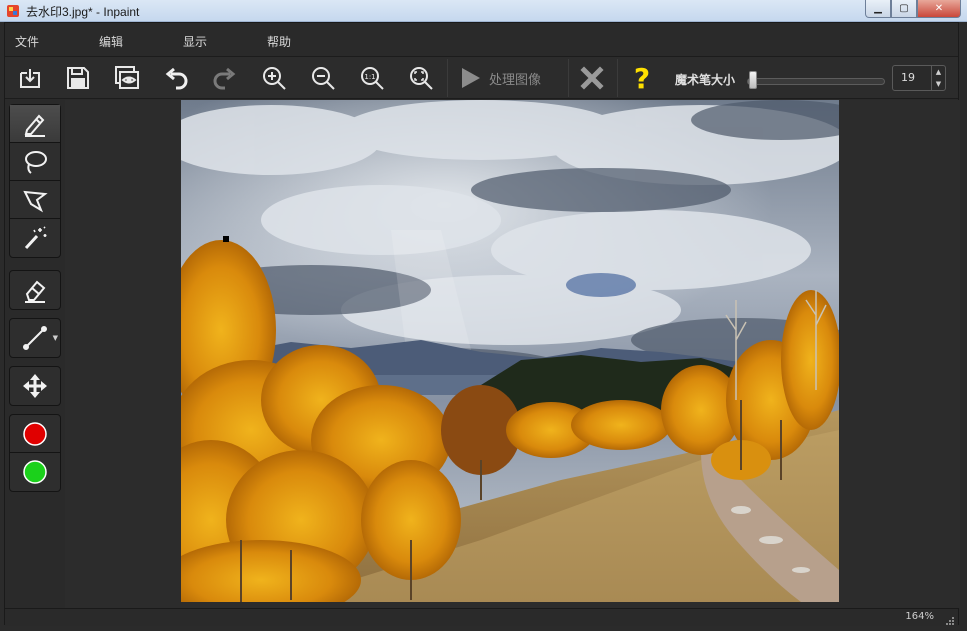 This screenshot has height=631, width=967. I want to click on menu-file: 文件, so click(27, 41).